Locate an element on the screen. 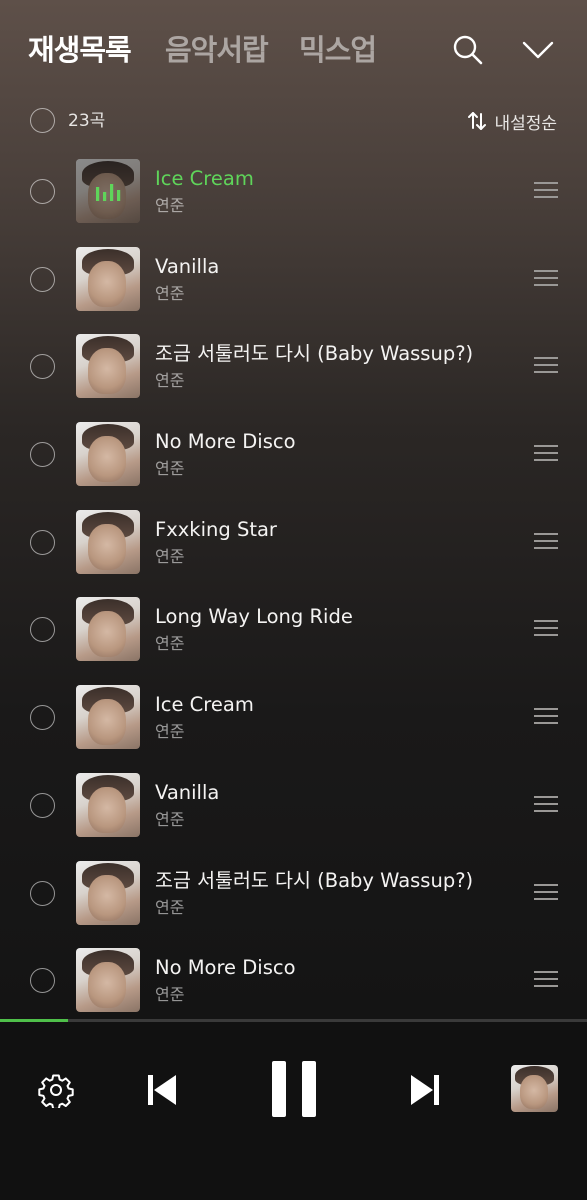  song-title: Fxxking Star is located at coordinates (216, 529).